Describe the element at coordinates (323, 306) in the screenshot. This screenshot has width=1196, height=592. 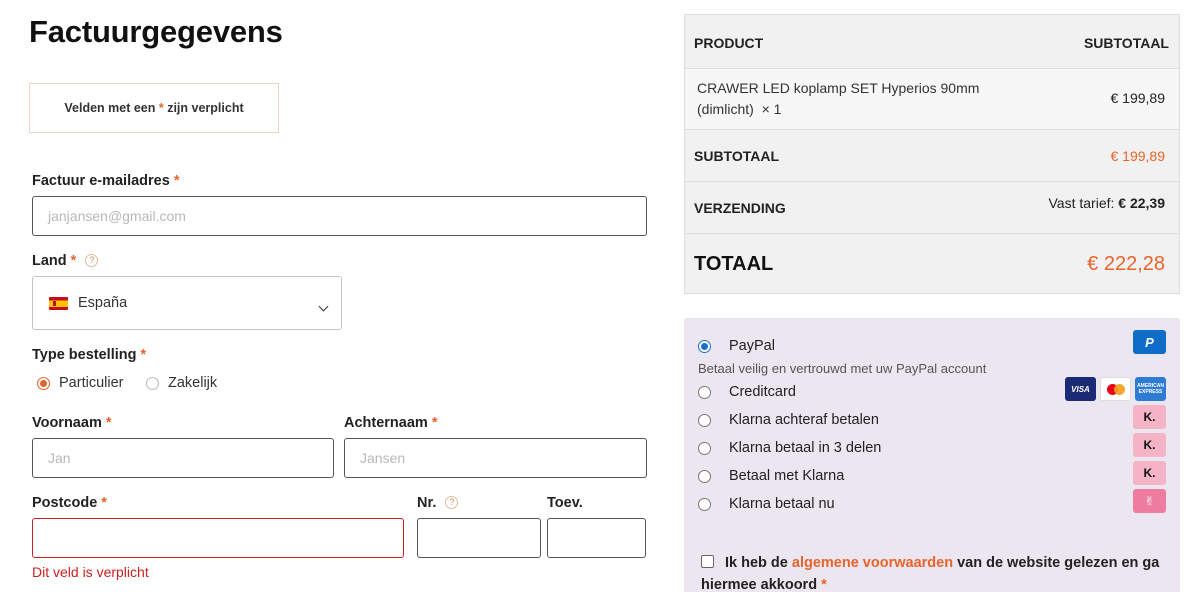
I see `chevron-down-icon` at that location.